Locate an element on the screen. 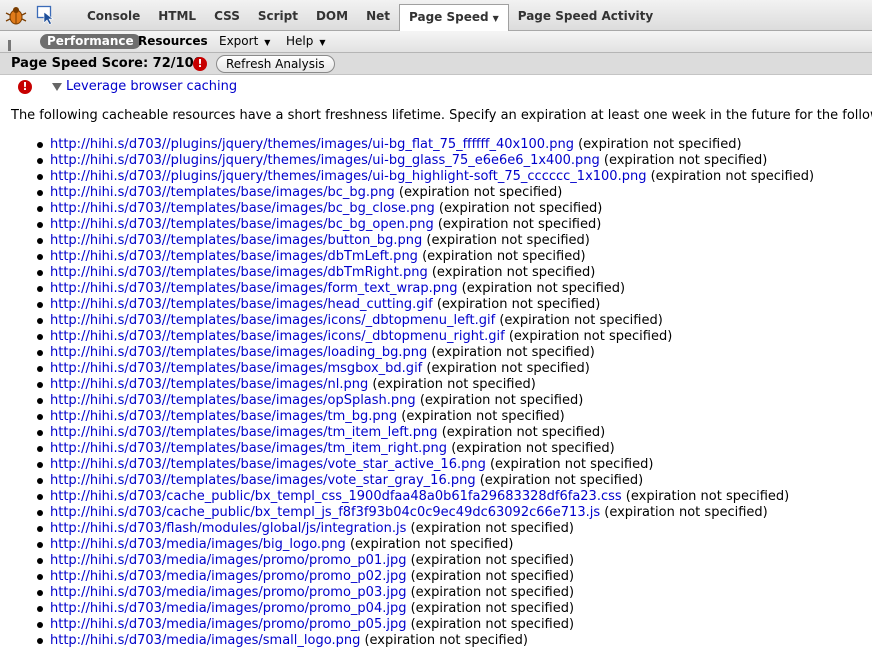 Image resolution: width=872 pixels, height=649 pixels. tab-css: CSS is located at coordinates (227, 16).